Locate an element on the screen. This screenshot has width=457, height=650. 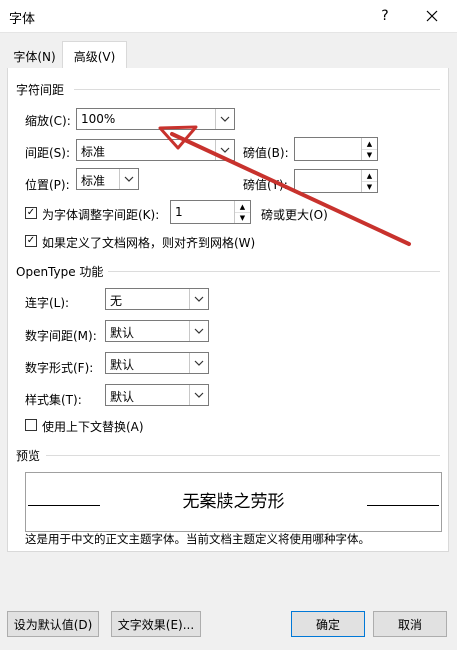
num-spacing-combo: 默认 is located at coordinates (157, 331).